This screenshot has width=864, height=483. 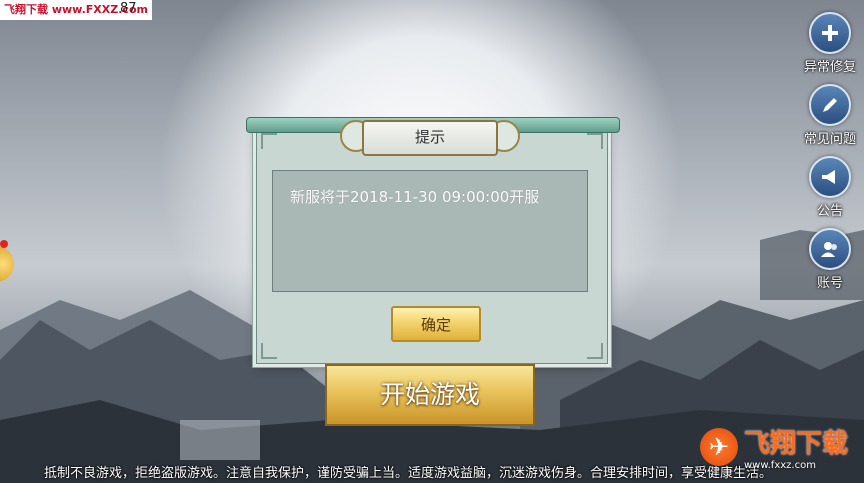 What do you see at coordinates (829, 283) in the screenshot?
I see `account-label: 账号` at bounding box center [829, 283].